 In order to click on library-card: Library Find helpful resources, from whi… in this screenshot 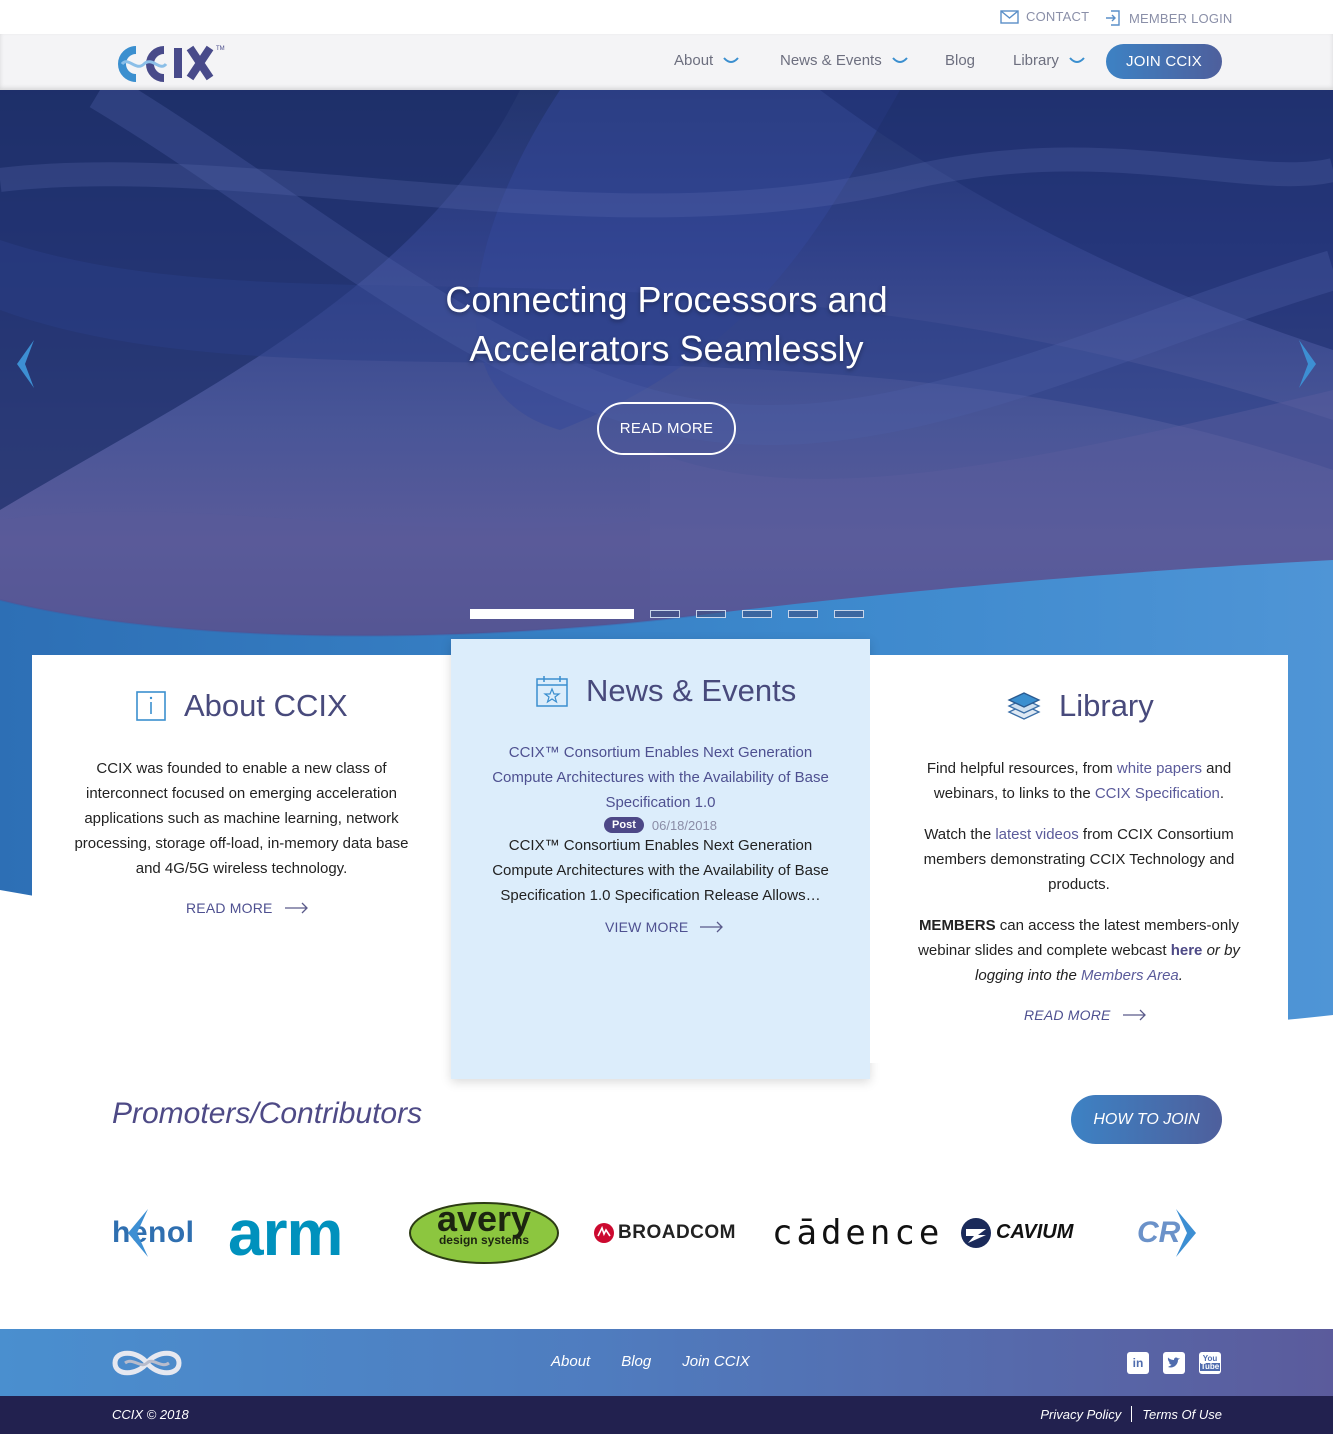, I will do `click(1079, 859)`.